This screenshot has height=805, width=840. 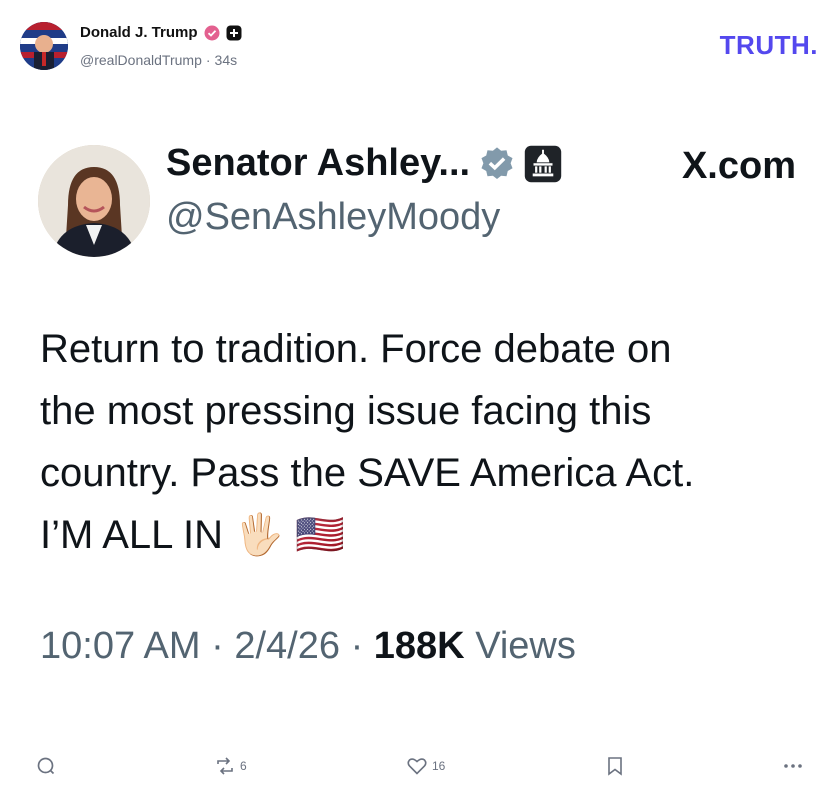 What do you see at coordinates (287, 646) in the screenshot?
I see `tweet-date: 2/4/26` at bounding box center [287, 646].